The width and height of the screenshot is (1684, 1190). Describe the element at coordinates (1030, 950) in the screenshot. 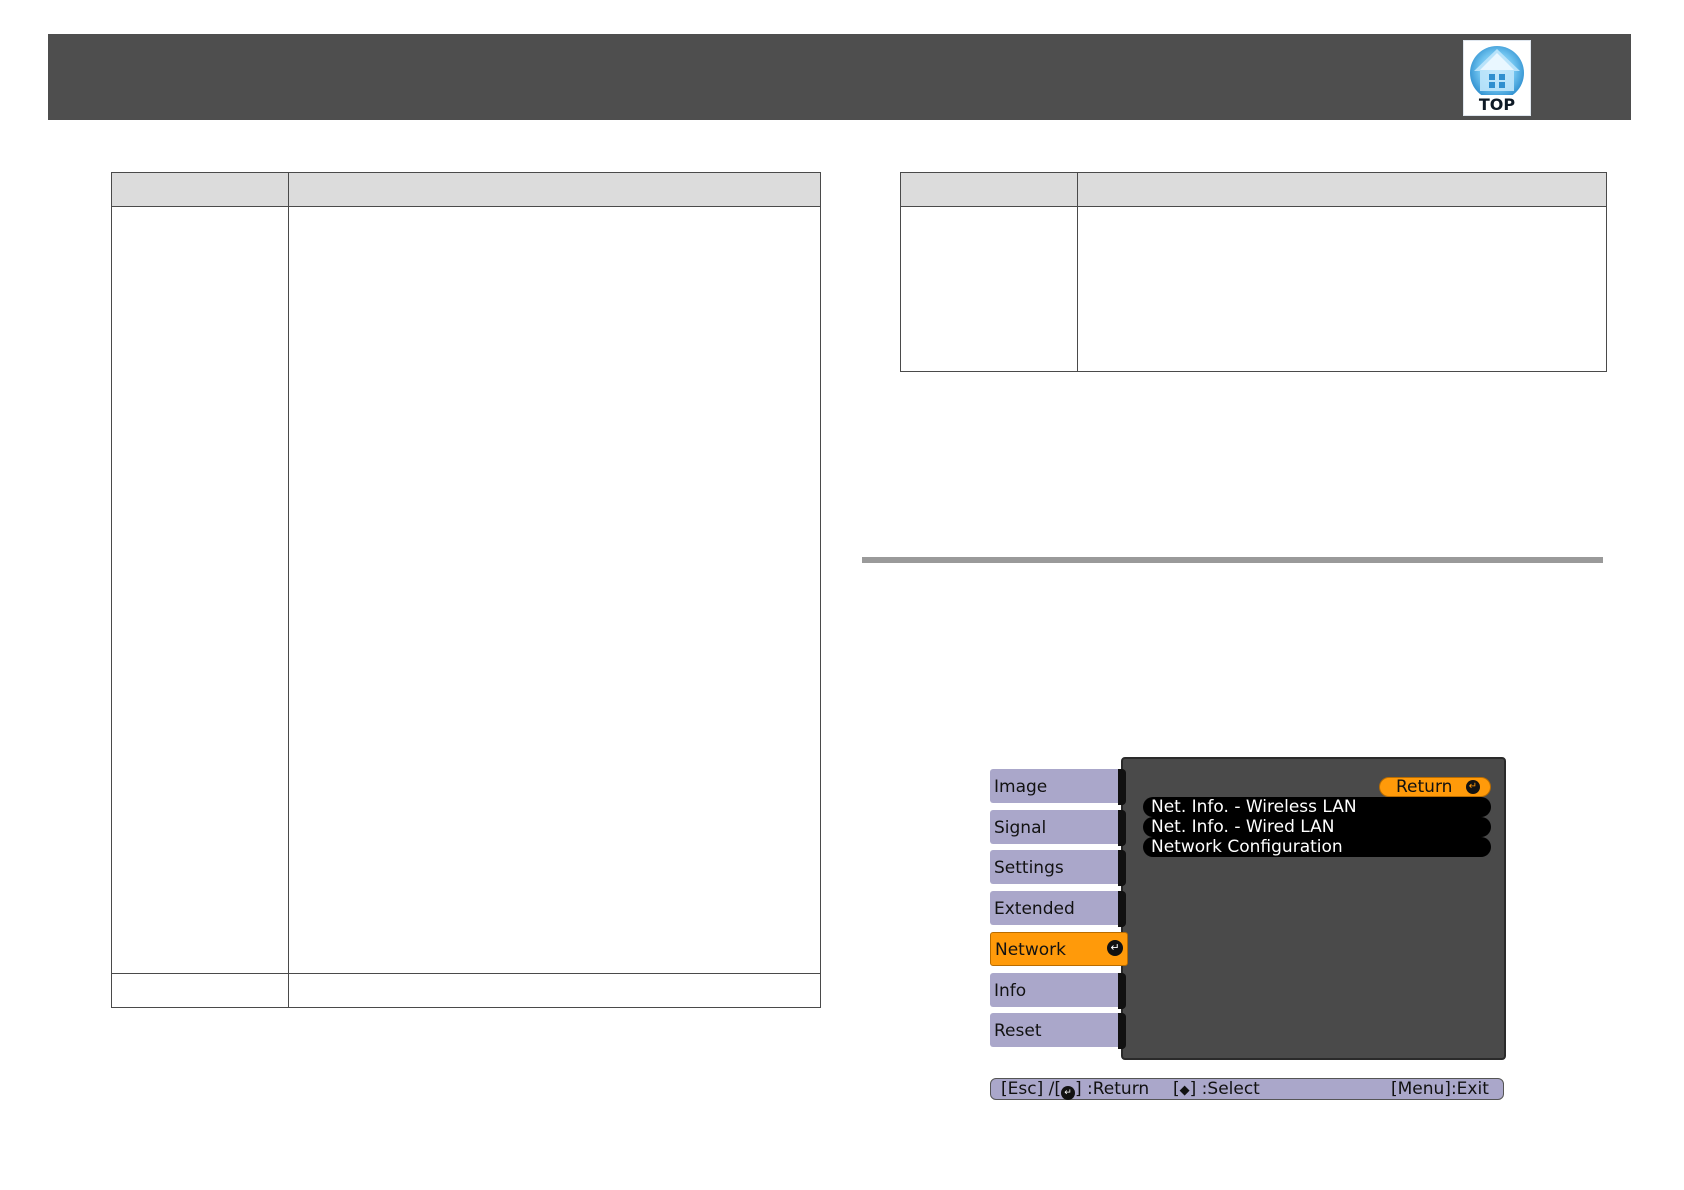

I see `menu-tab-label: Network` at that location.